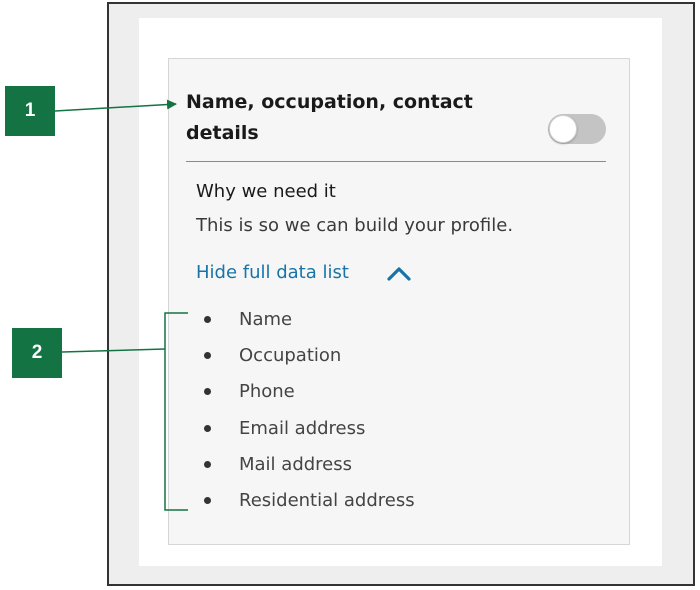  Describe the element at coordinates (113, 350) in the screenshot. I see `callout-2-connector` at that location.